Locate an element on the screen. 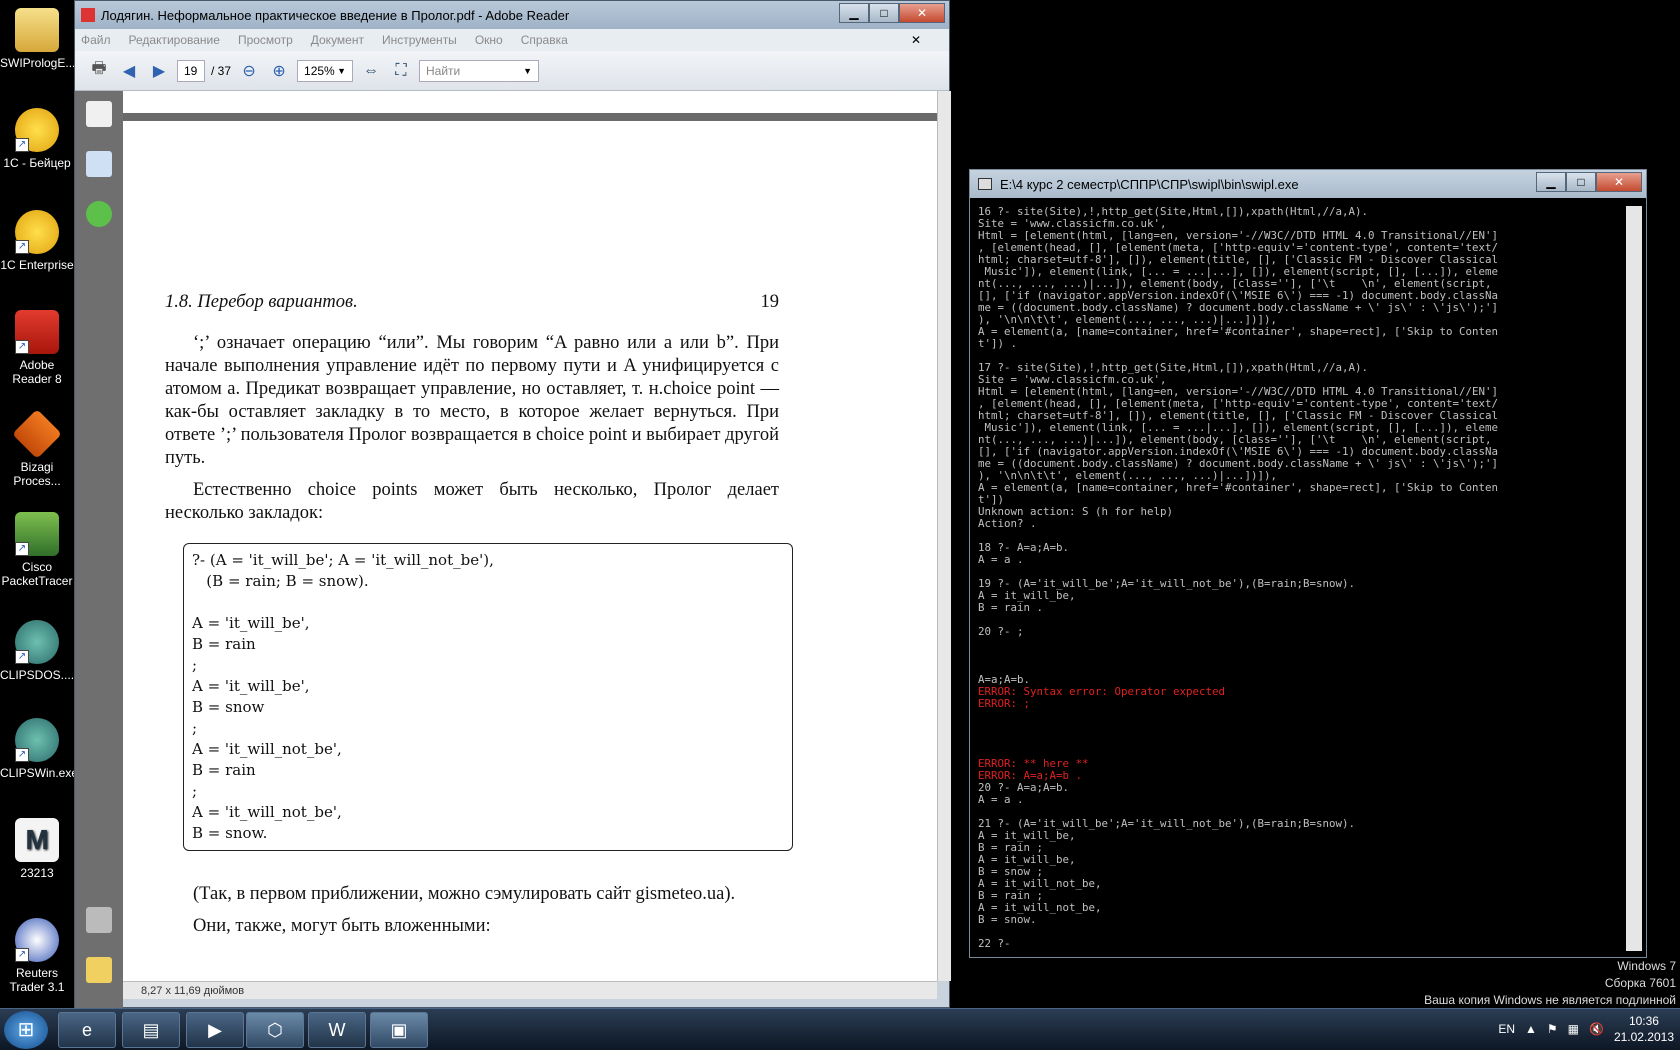  desktop-icon-23213: M 23213 is located at coordinates (37, 849).